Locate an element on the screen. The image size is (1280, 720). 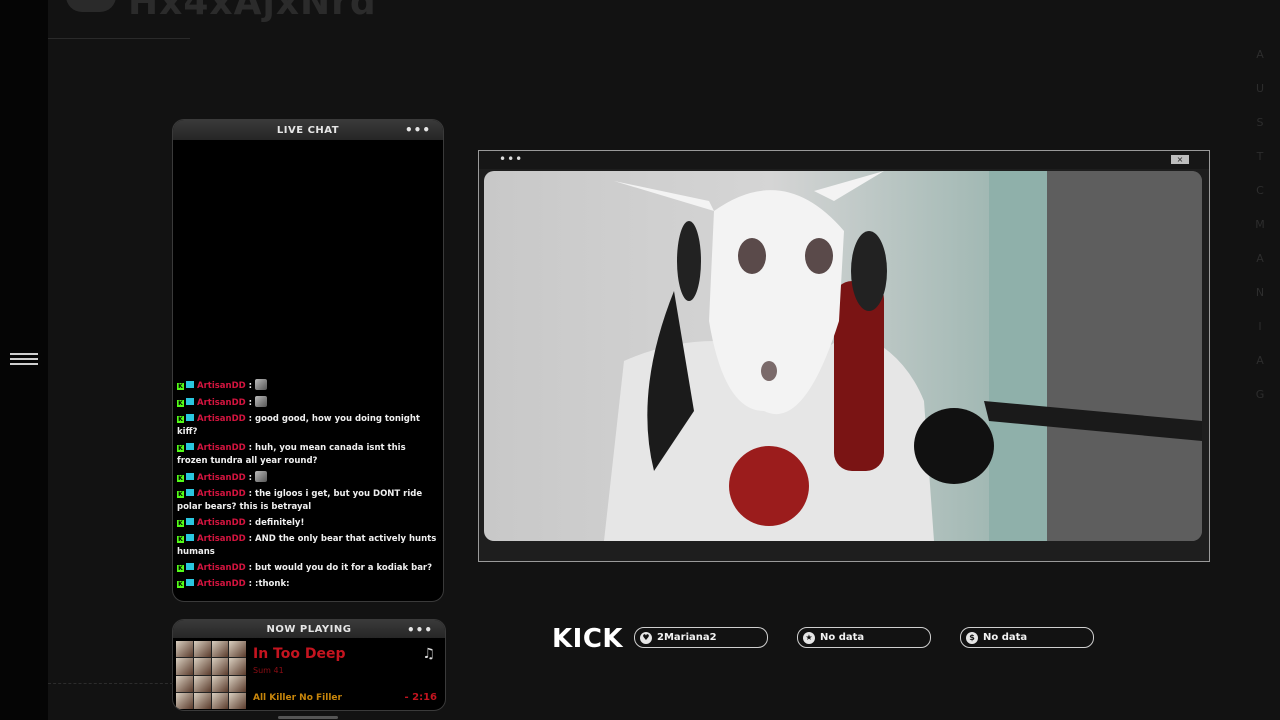
chat-text: :thonk: is located at coordinates (272, 584).